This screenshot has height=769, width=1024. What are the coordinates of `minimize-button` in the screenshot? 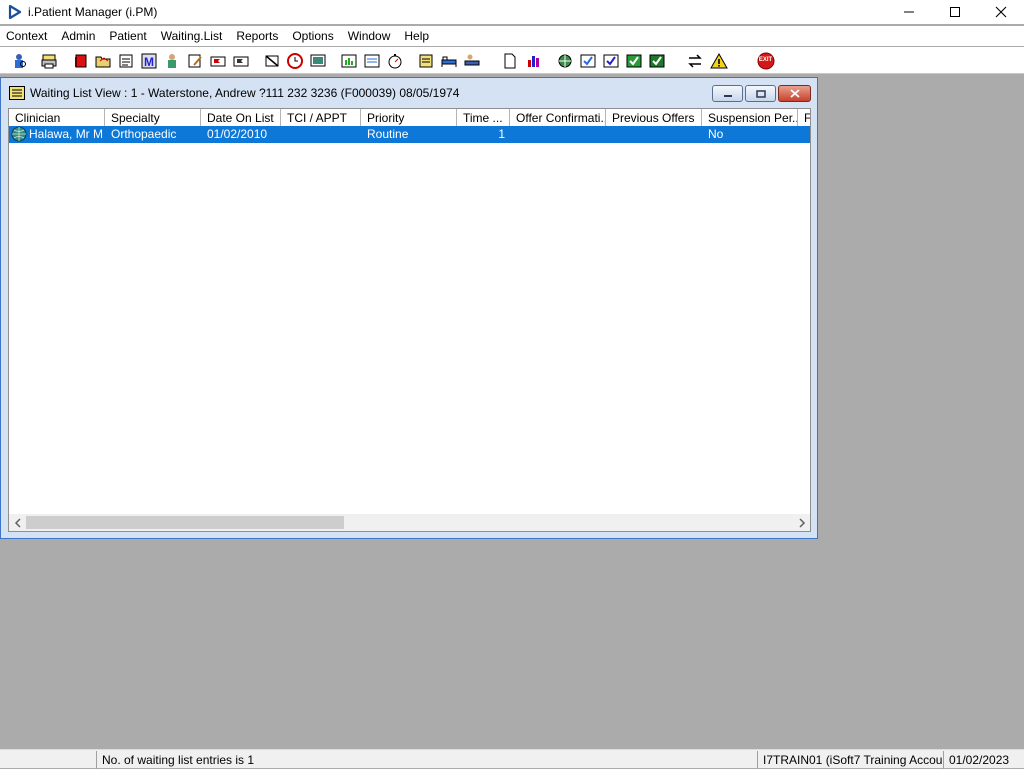 It's located at (909, 12).